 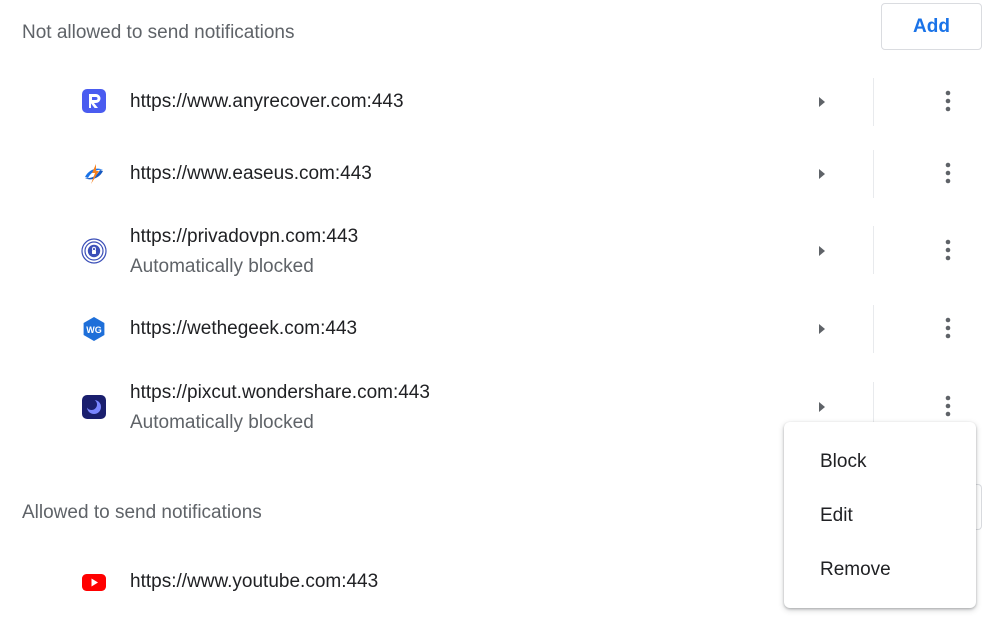 I want to click on site-url: https://pixcut.wondershare.com:443, so click(x=280, y=392).